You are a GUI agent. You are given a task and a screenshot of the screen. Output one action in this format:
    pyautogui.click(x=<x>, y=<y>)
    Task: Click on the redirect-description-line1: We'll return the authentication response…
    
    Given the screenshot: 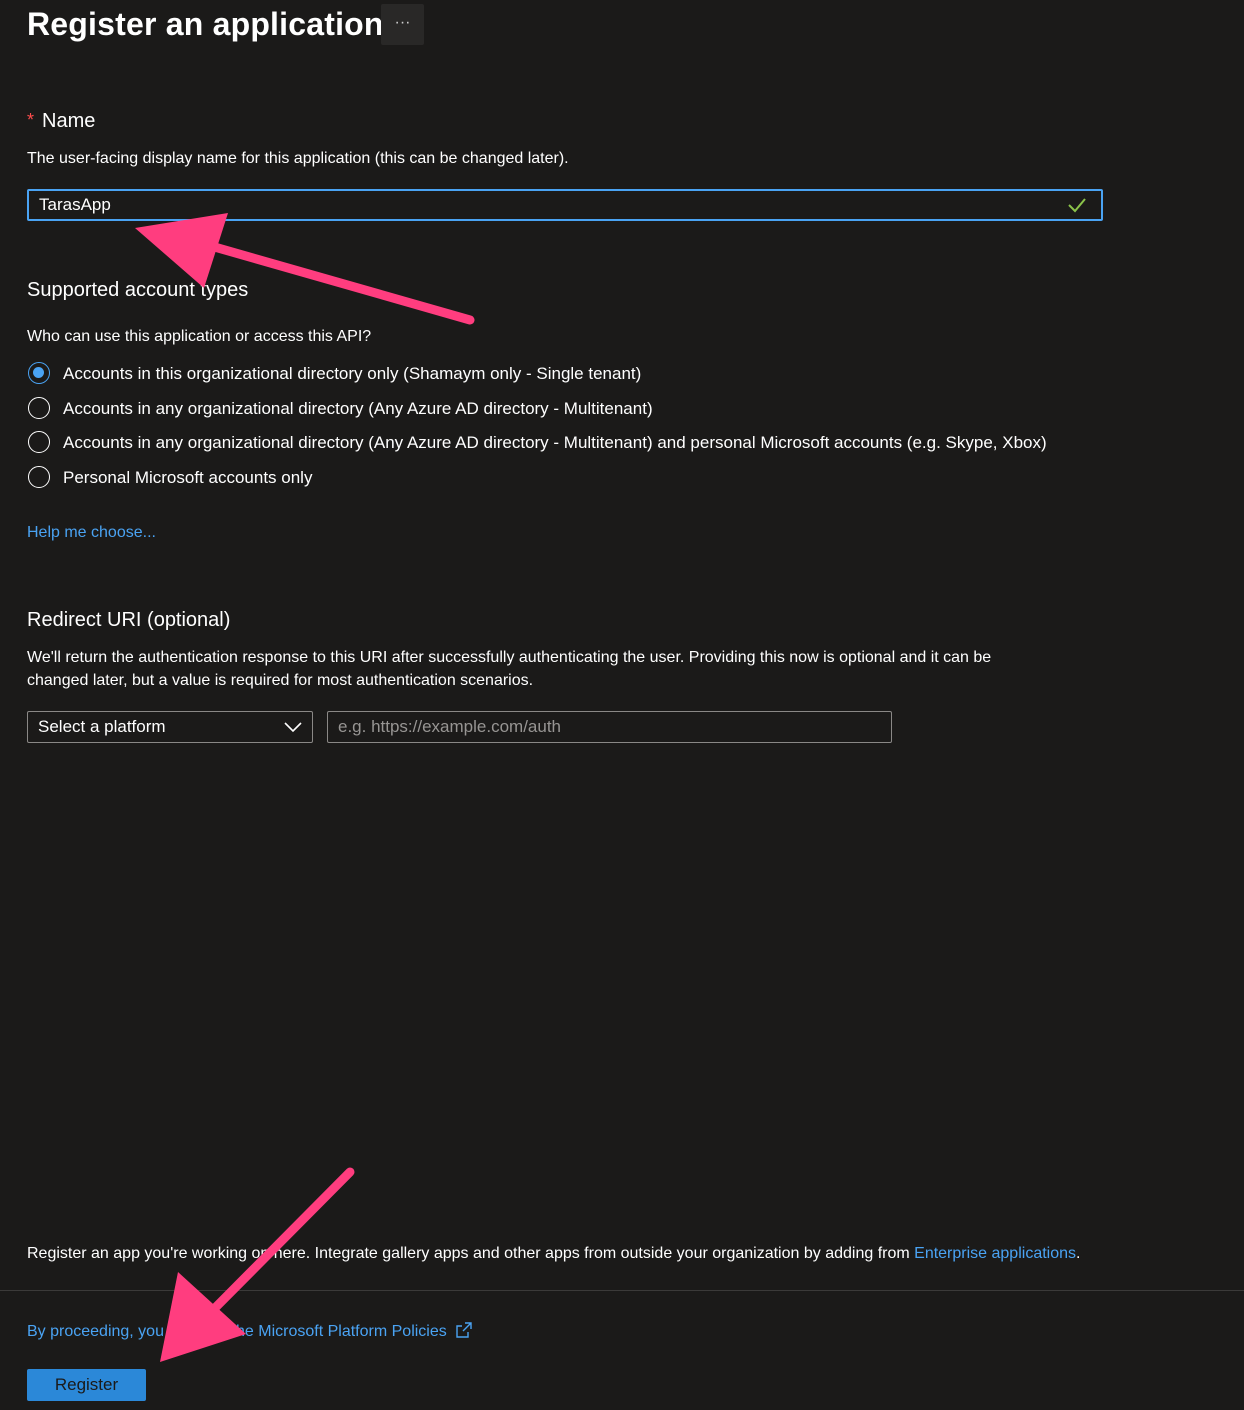 What is the action you would take?
    pyautogui.click(x=509, y=657)
    